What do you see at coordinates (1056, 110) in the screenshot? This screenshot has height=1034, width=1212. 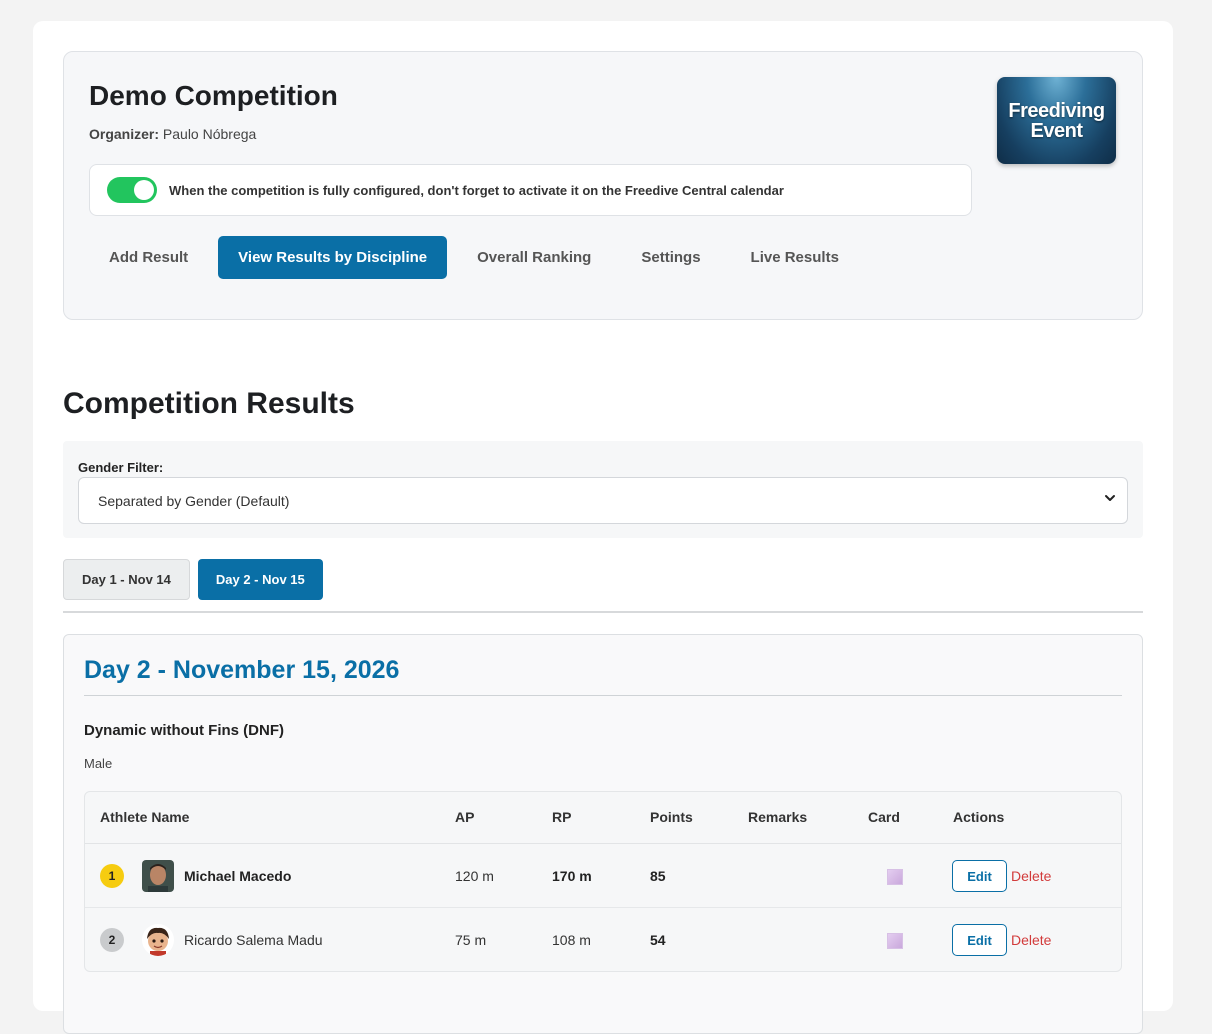 I see `logo-text-line1: Freediving` at bounding box center [1056, 110].